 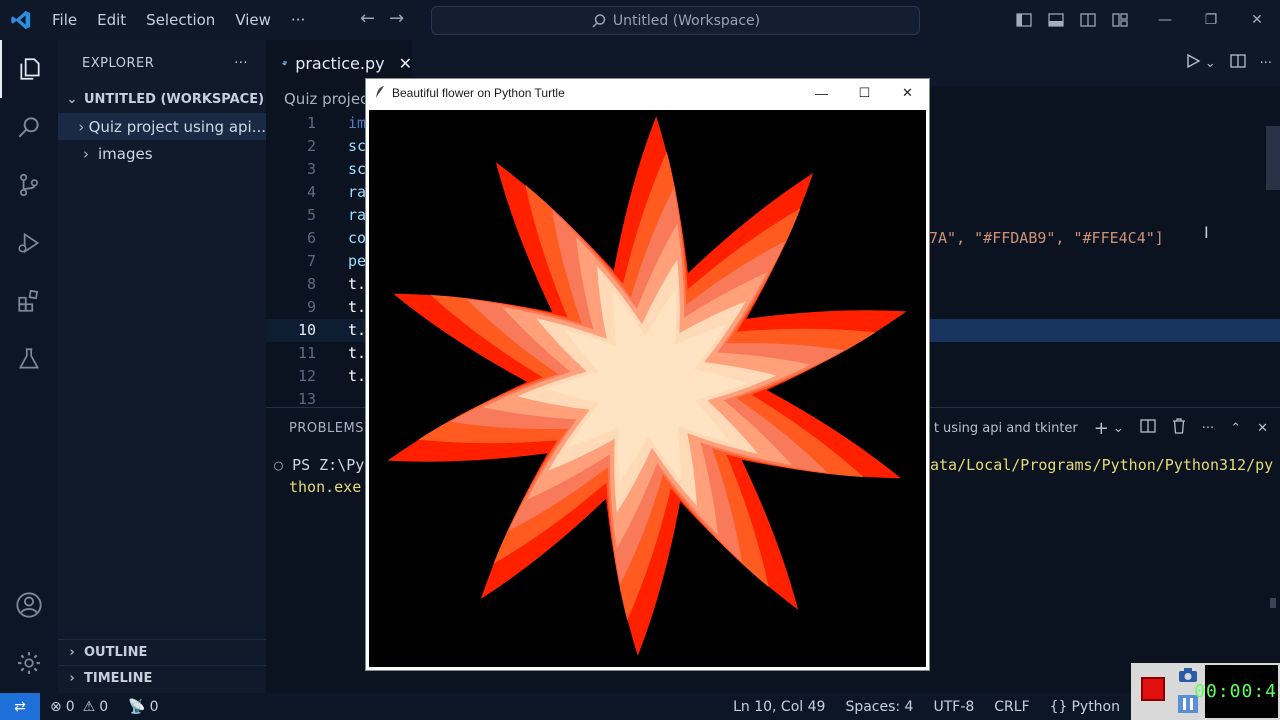 I want to click on search-icon, so click(x=599, y=20).